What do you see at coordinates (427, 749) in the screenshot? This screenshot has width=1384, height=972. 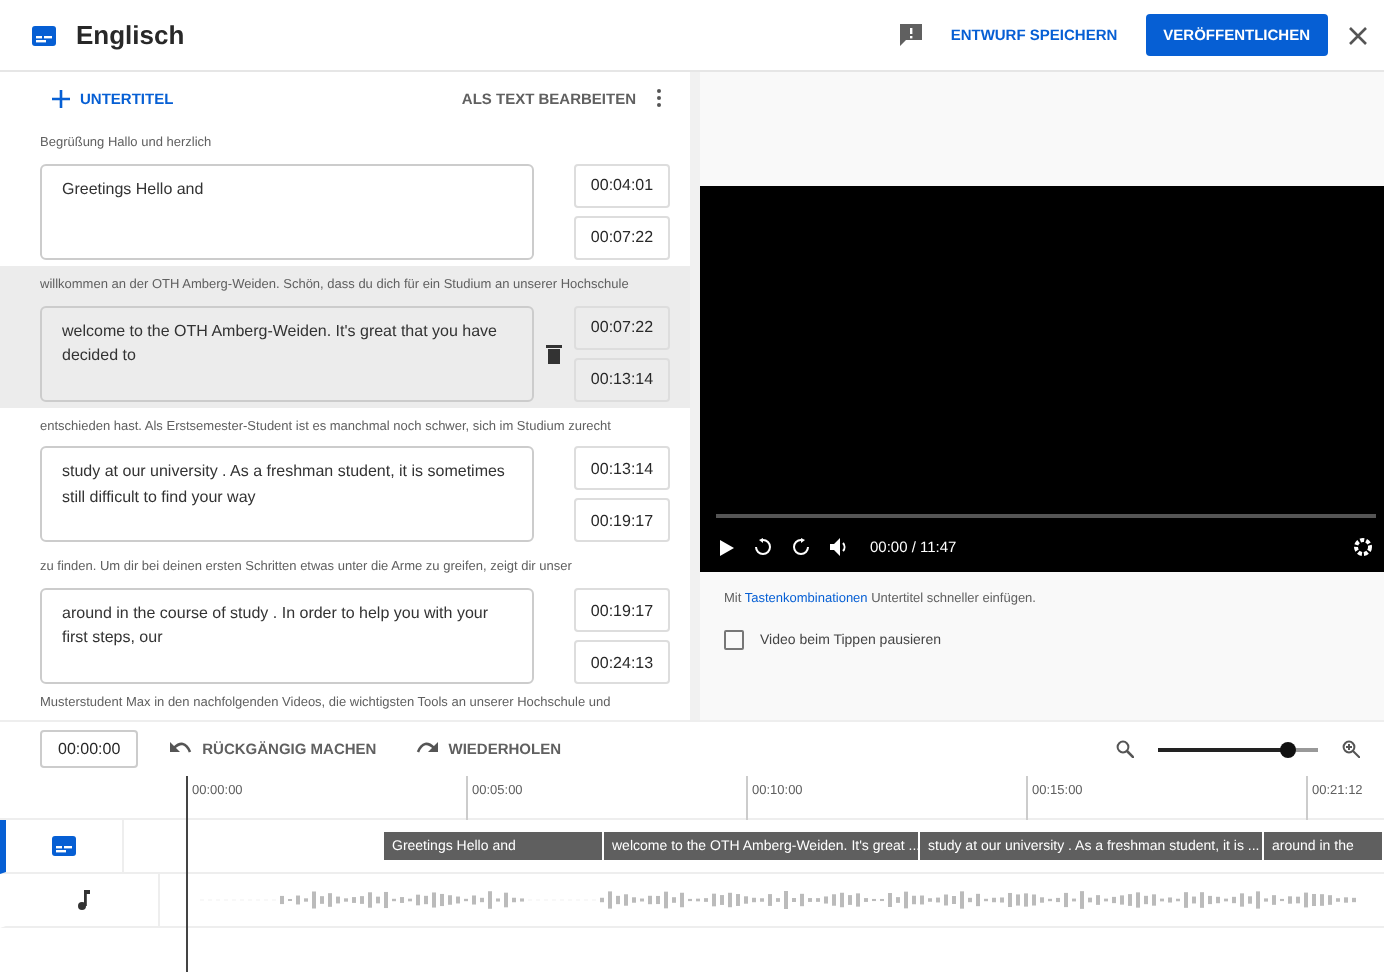 I see `redo-icon` at bounding box center [427, 749].